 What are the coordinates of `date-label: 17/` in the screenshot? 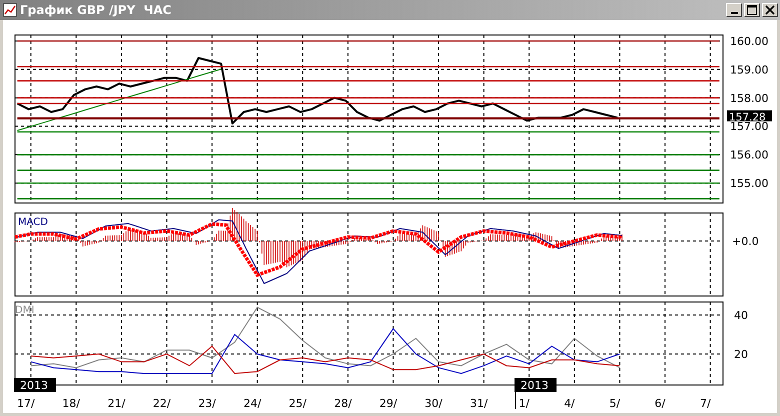 It's located at (26, 403).